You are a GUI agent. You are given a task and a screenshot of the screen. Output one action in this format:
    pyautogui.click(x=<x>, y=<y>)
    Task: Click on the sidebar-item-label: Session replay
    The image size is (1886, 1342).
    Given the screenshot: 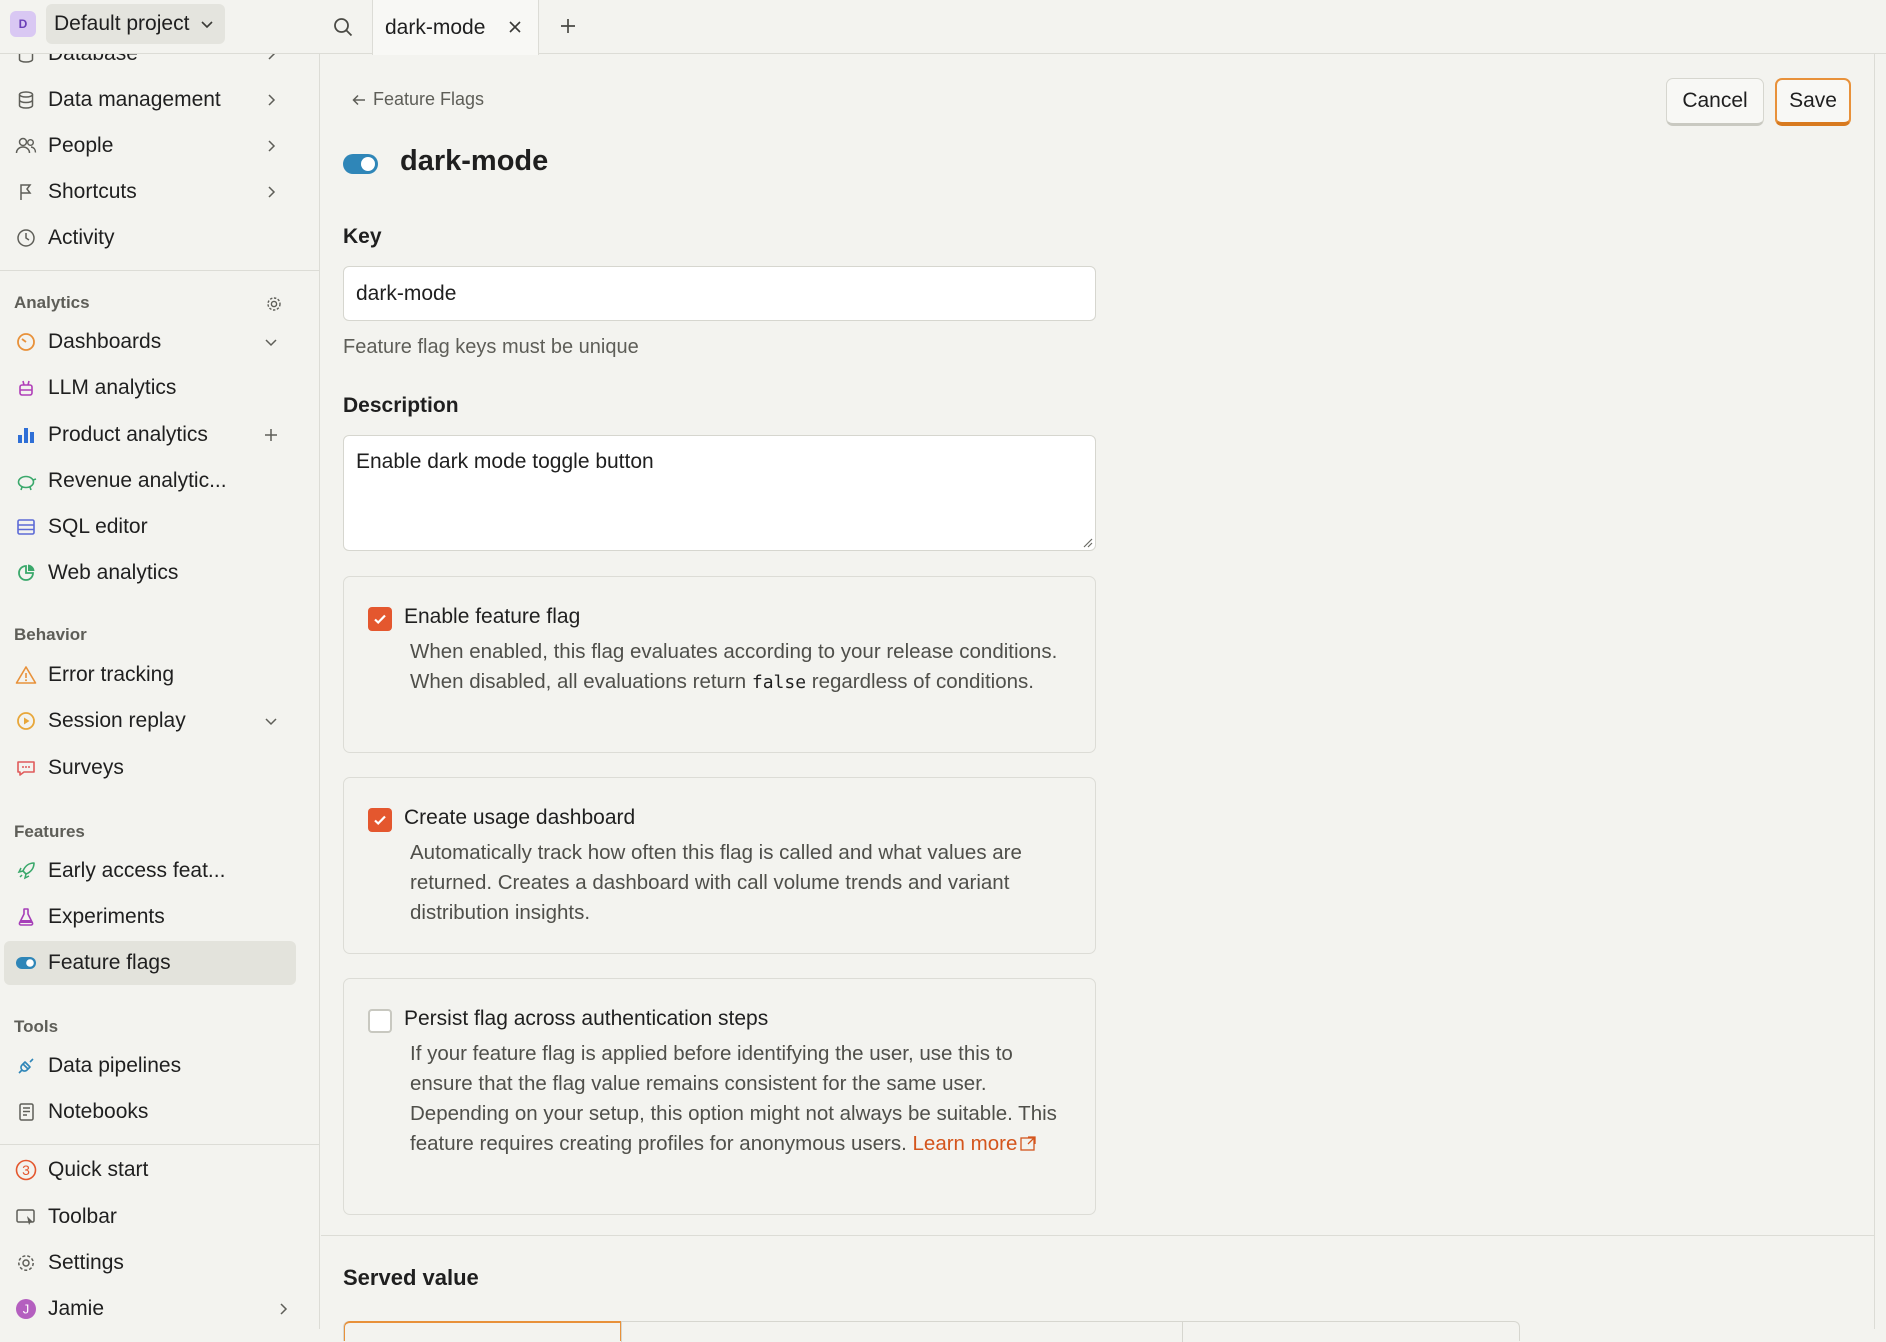 What is the action you would take?
    pyautogui.click(x=117, y=720)
    